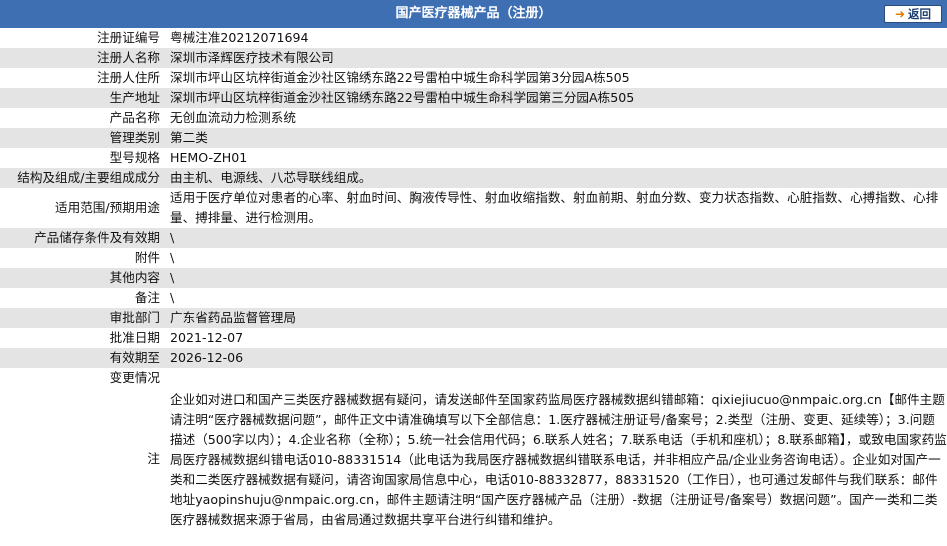 This screenshot has width=947, height=546. What do you see at coordinates (83, 208) in the screenshot?
I see `field-label: 适用范围/预期用途` at bounding box center [83, 208].